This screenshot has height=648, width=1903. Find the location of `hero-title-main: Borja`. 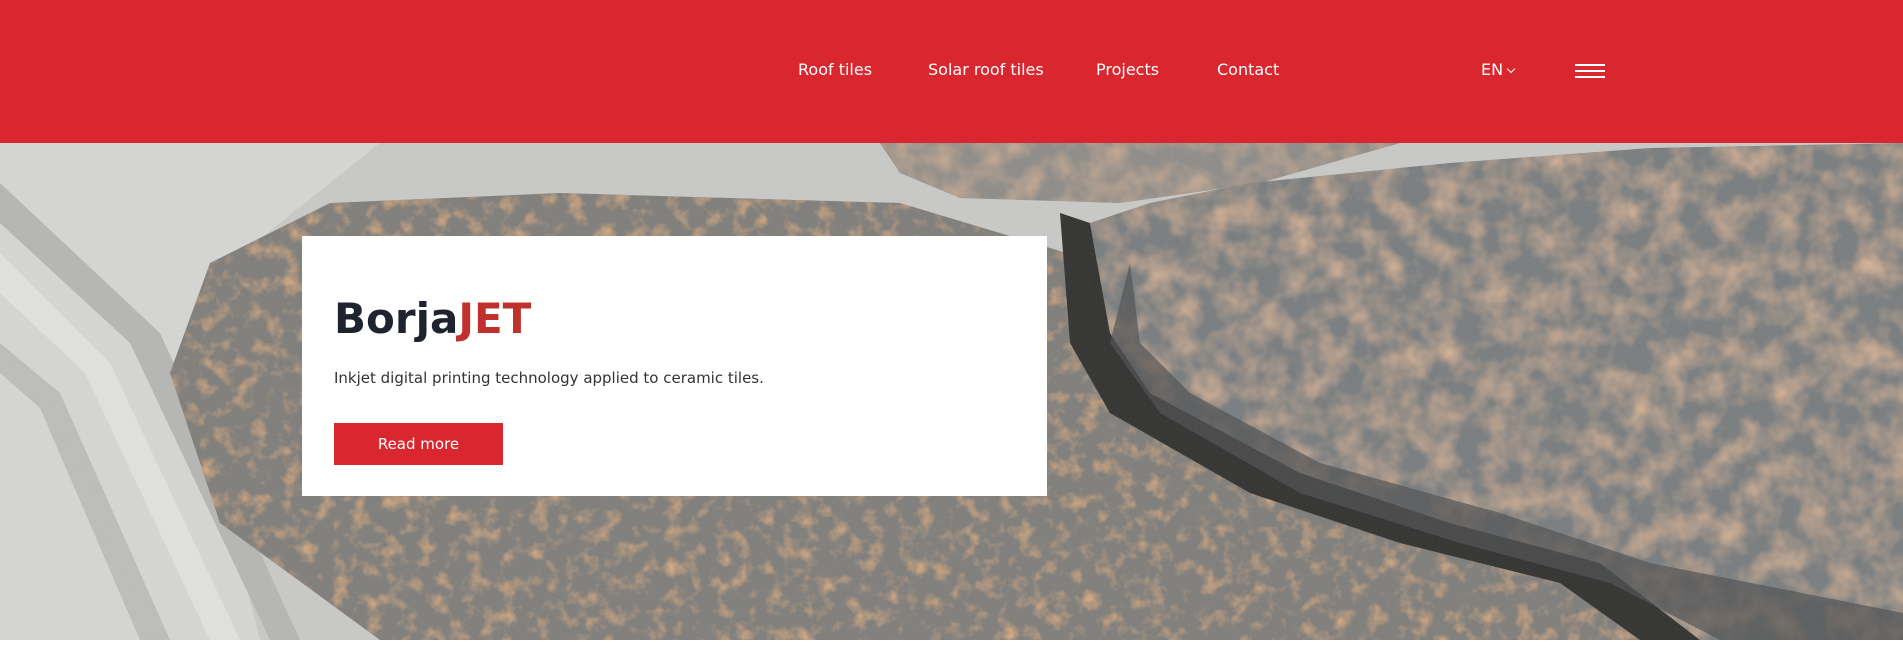

hero-title-main: Borja is located at coordinates (396, 318).